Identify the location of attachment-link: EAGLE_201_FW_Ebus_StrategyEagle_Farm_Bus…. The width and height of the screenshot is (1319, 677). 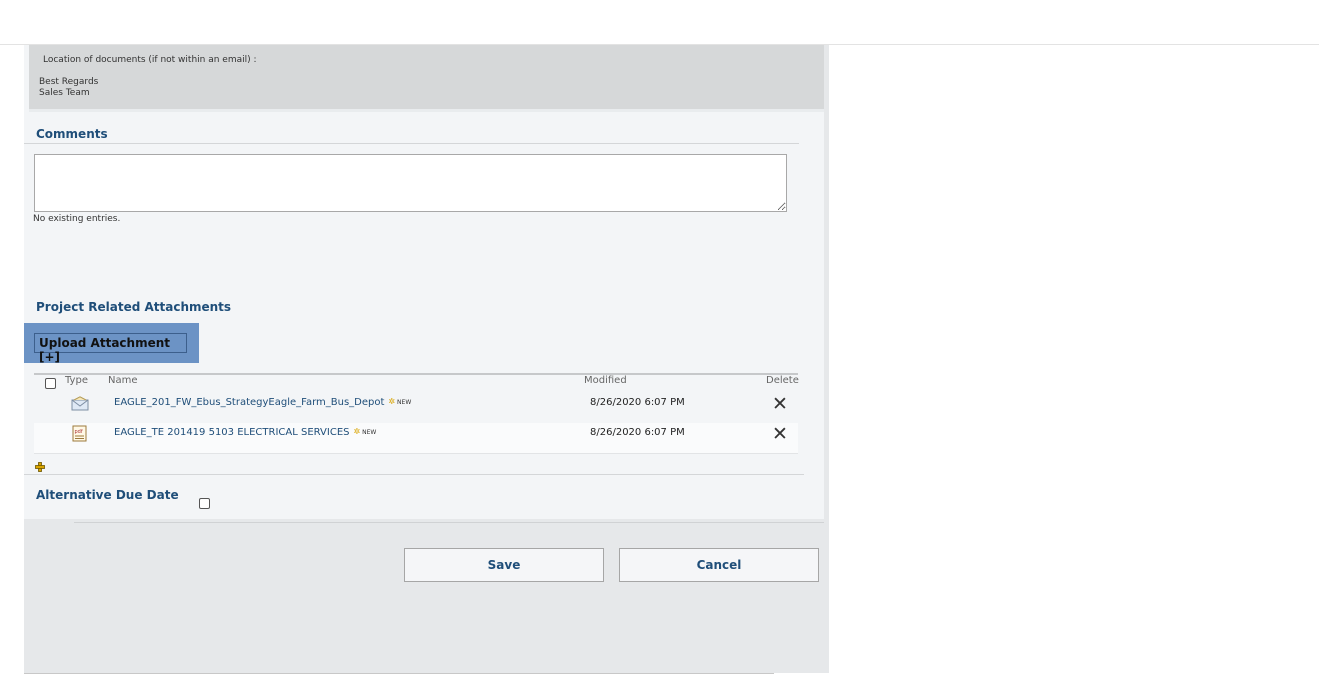
(262, 402).